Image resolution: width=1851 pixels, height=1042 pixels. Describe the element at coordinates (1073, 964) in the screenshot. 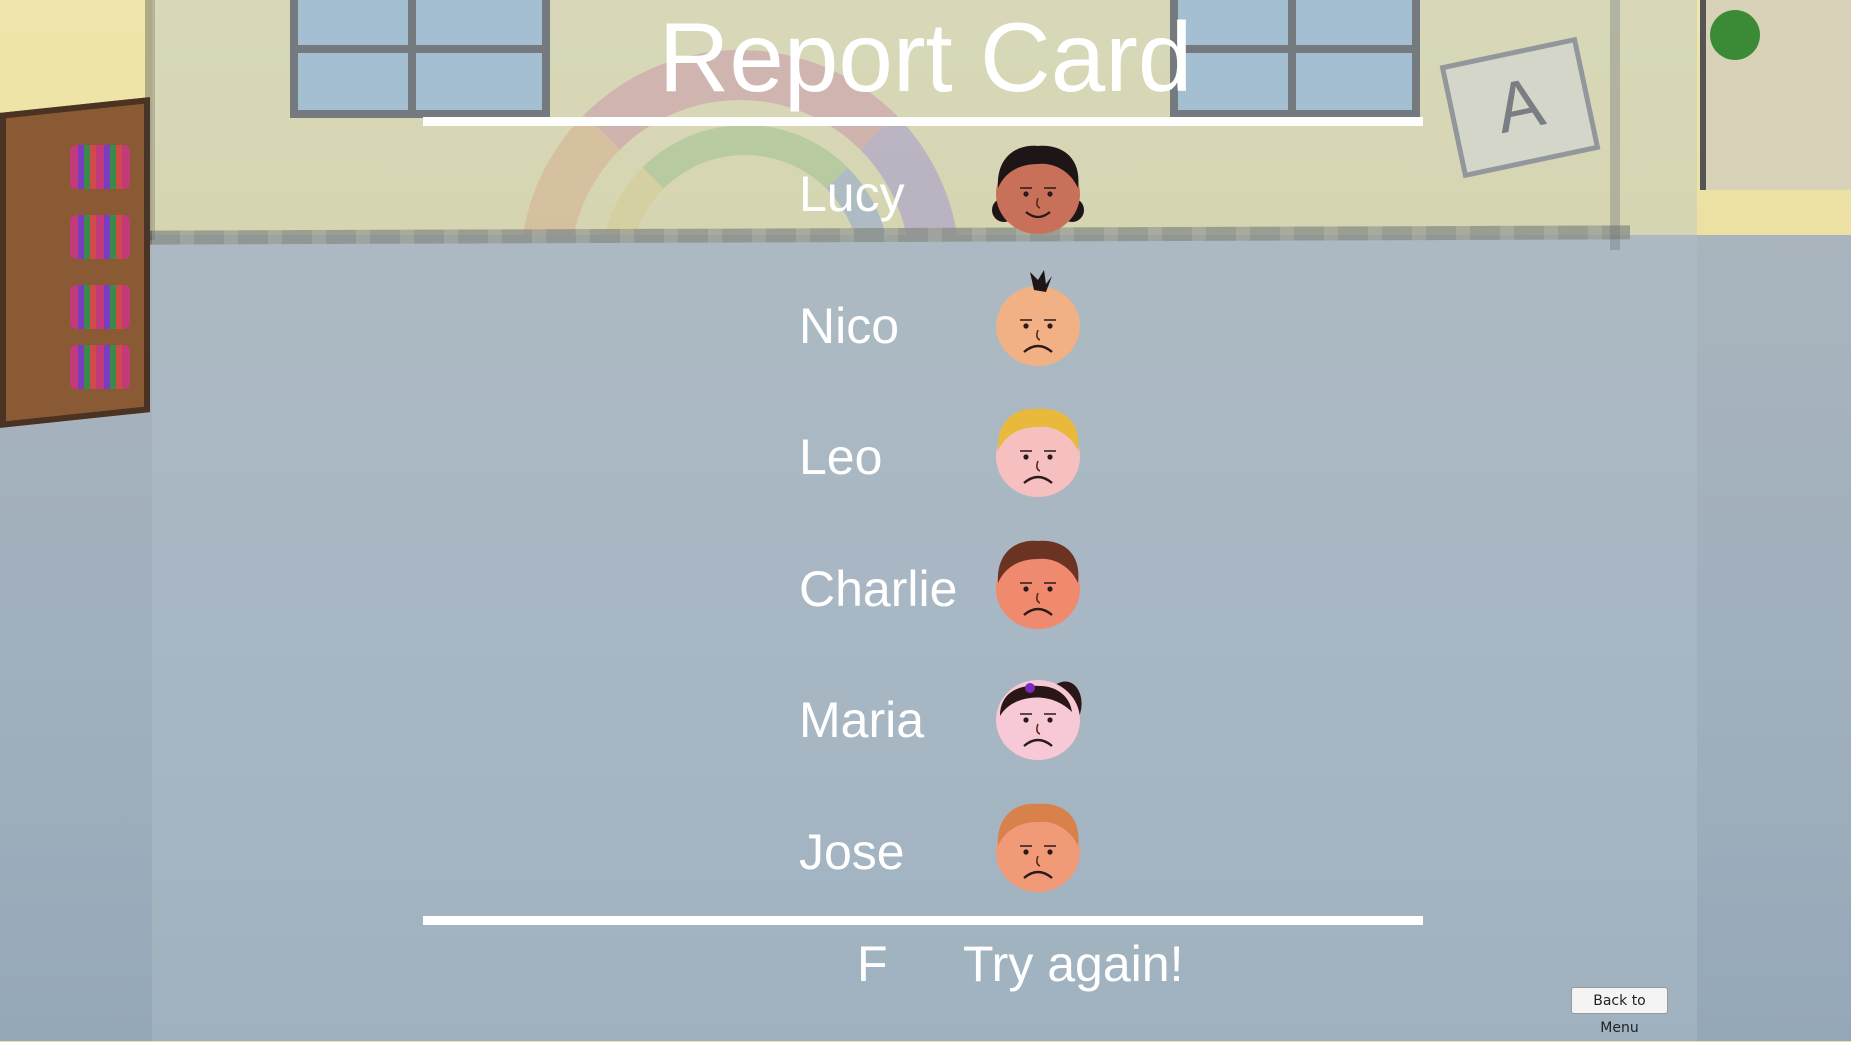

I see `result-message: Try again!` at that location.